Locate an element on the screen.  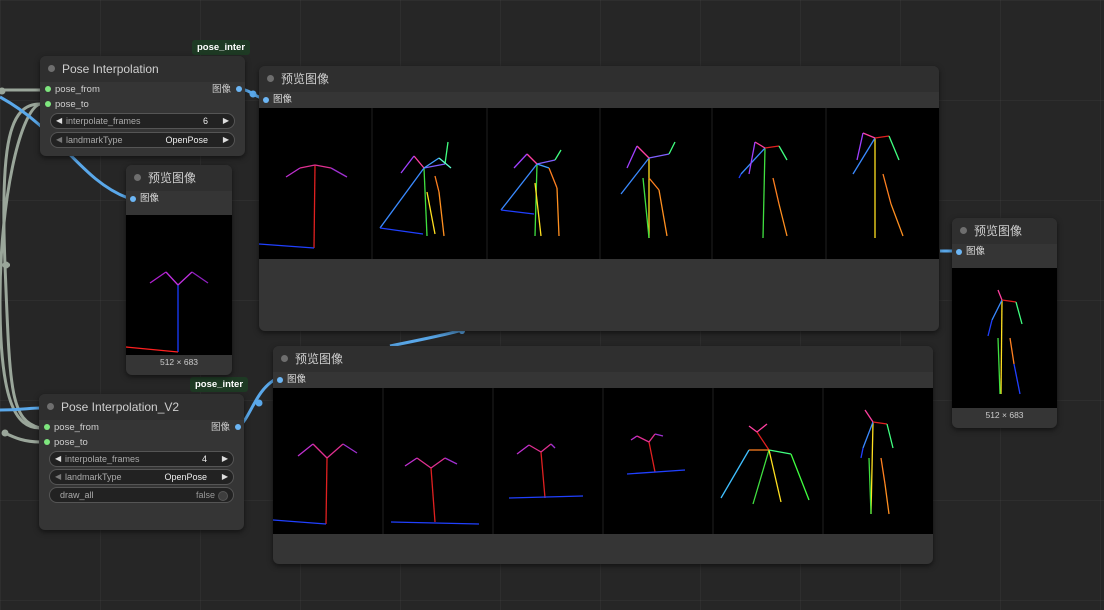
preview-image-strip is located at coordinates (602, 461).